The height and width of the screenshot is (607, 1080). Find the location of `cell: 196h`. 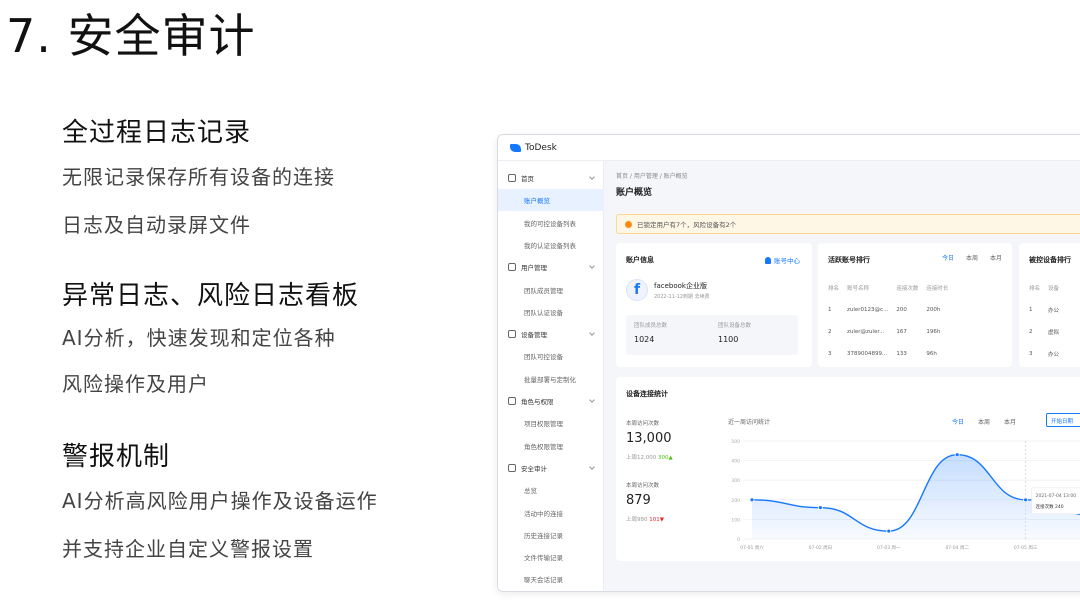

cell: 196h is located at coordinates (933, 332).